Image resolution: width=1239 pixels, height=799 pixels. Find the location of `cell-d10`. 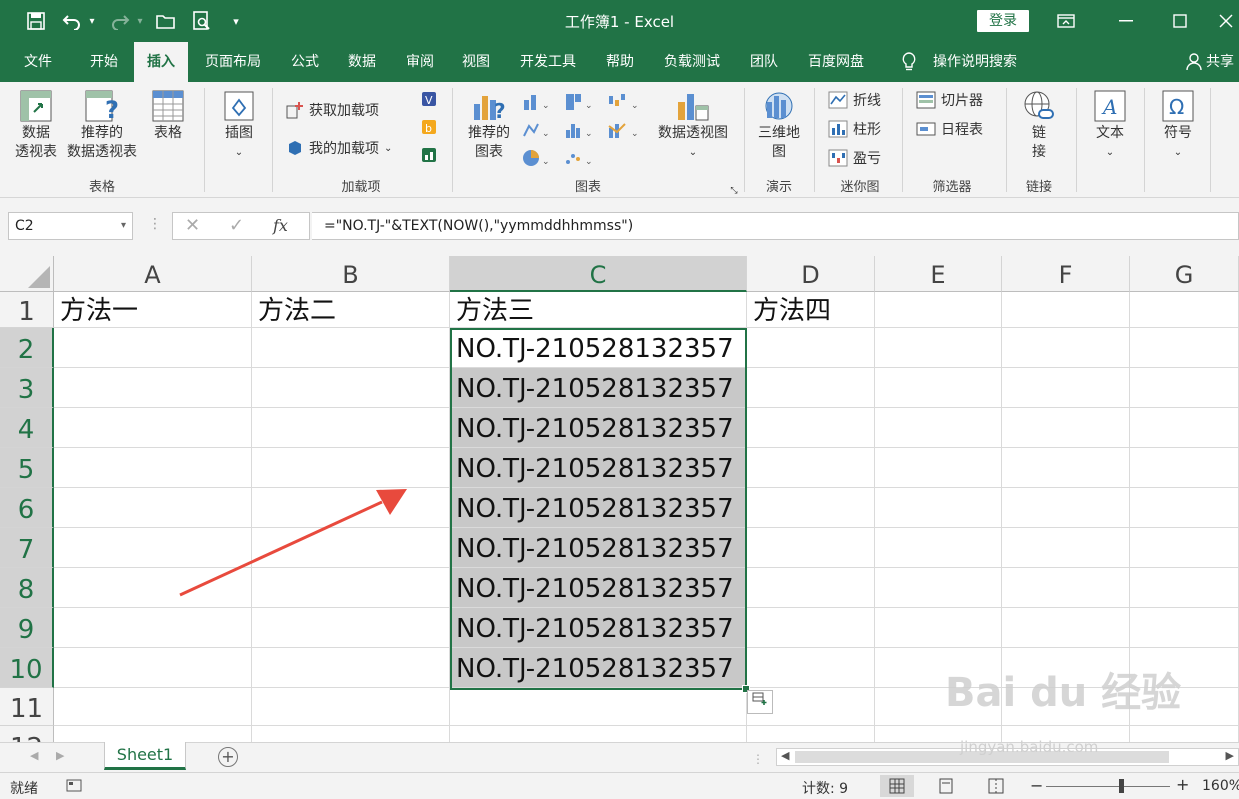

cell-d10 is located at coordinates (811, 668).